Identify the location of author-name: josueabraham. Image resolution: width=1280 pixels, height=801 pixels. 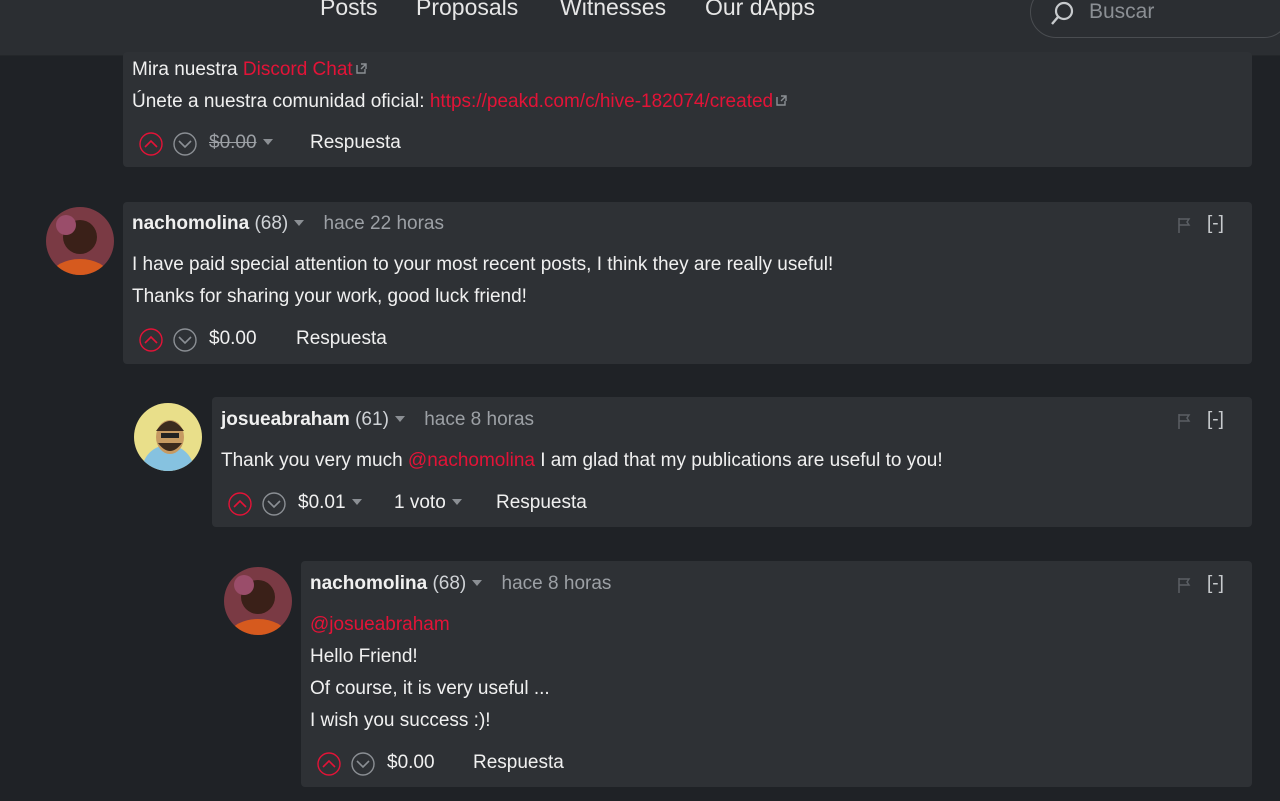
(285, 419).